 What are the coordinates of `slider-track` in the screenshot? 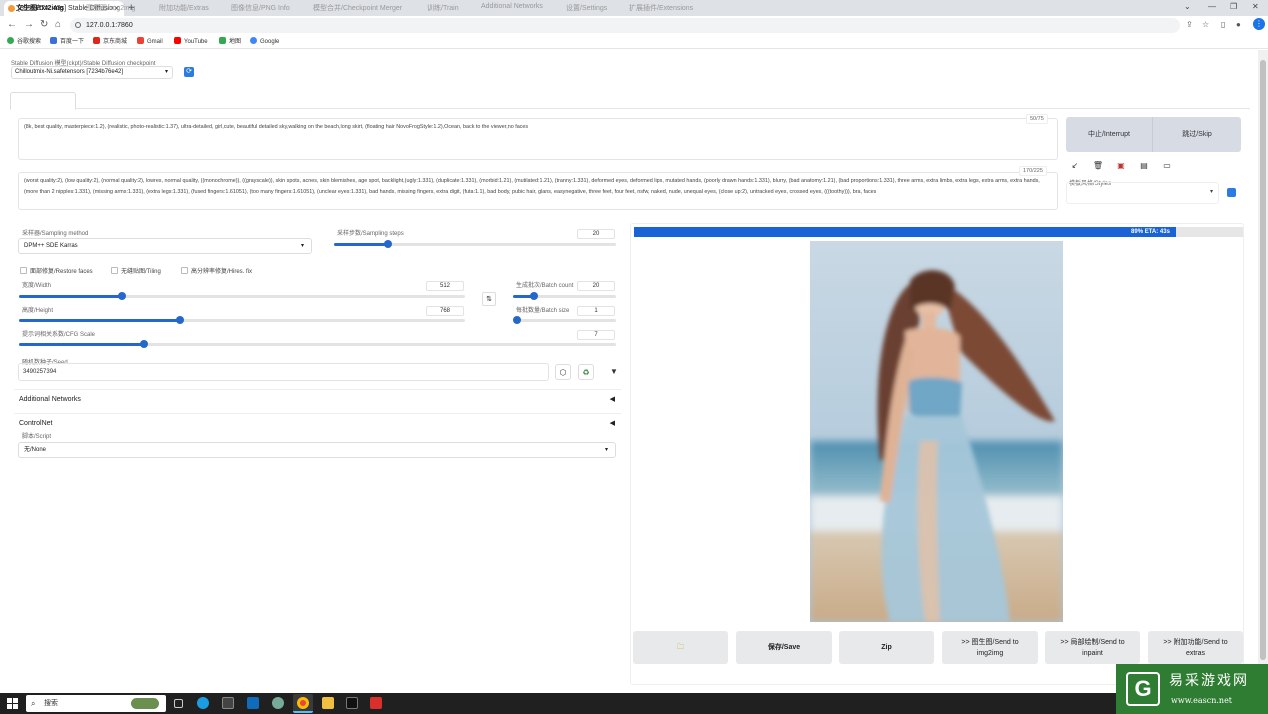 It's located at (564, 320).